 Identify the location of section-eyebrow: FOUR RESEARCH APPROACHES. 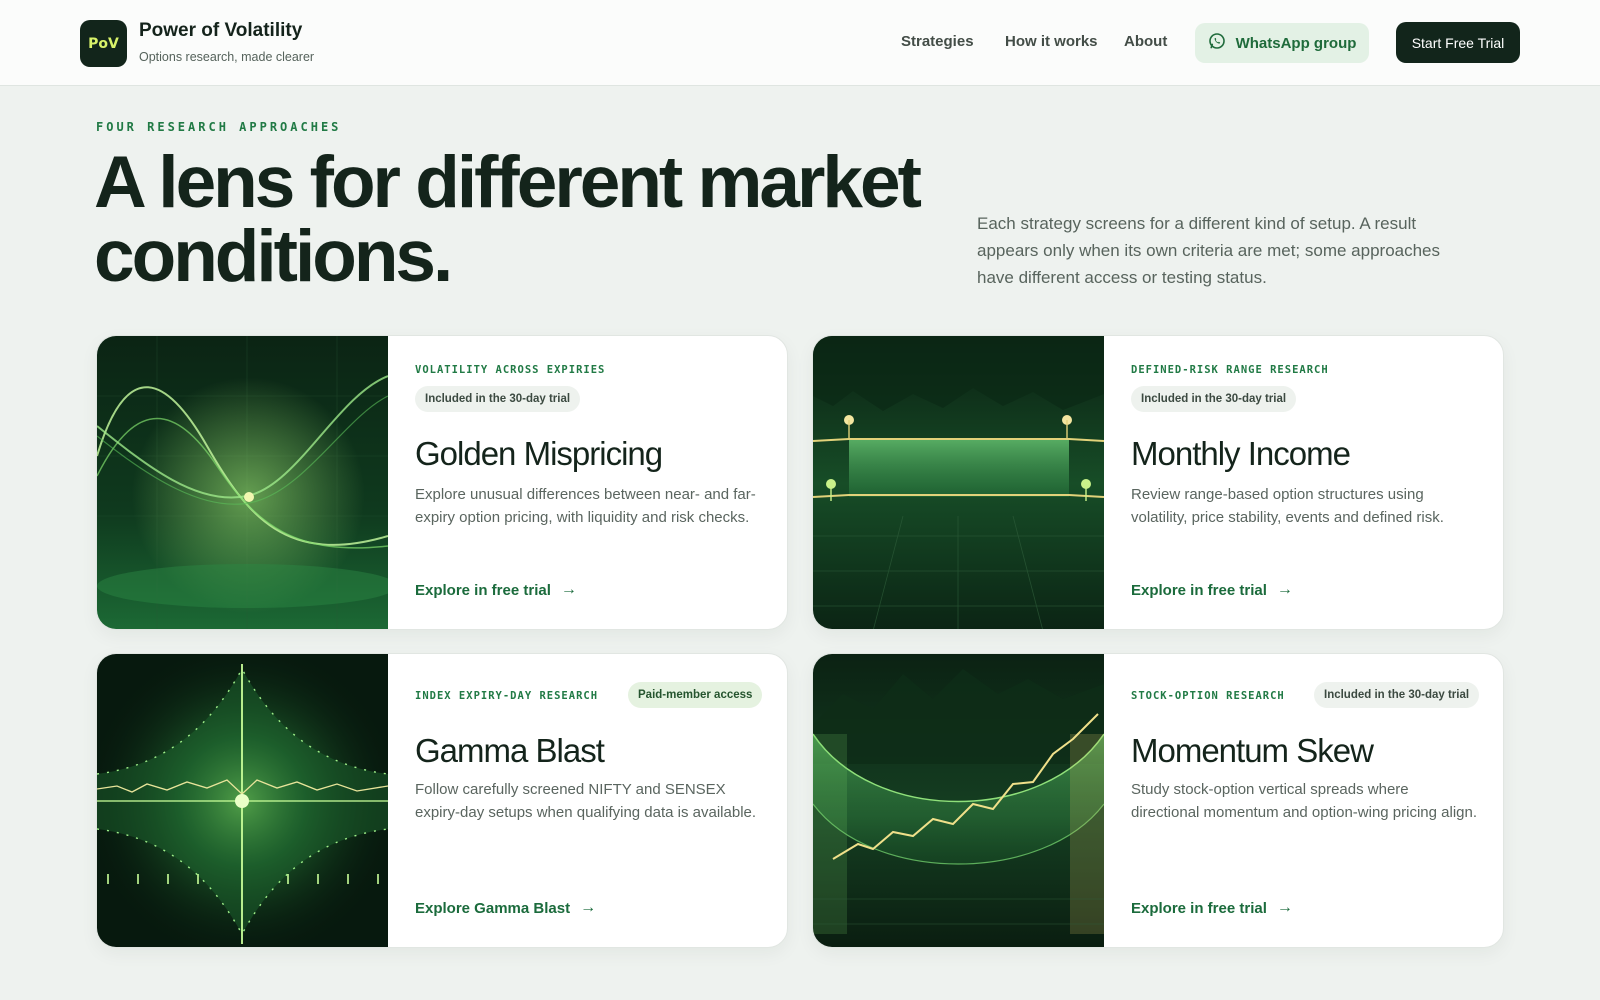
(219, 127).